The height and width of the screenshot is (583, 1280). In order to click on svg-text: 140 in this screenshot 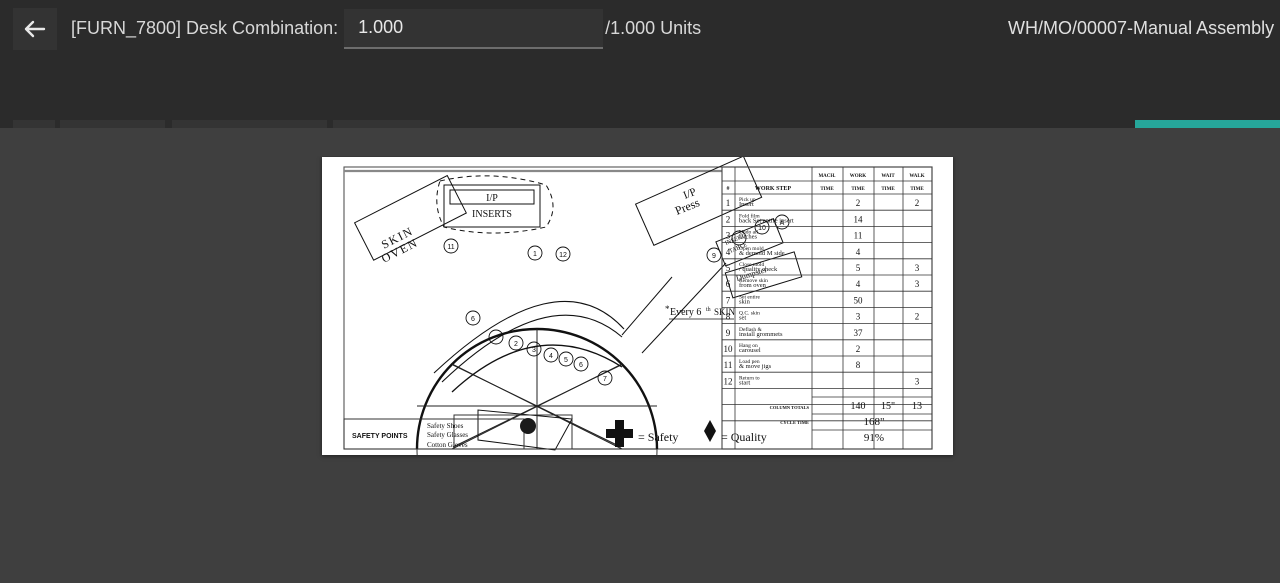, I will do `click(858, 406)`.